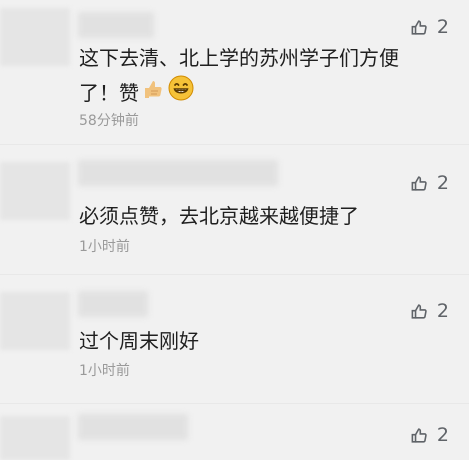 This screenshot has width=469, height=460. What do you see at coordinates (254, 76) in the screenshot?
I see `comment-text: 这下去清、北上学的苏州学子们方便 了！赞` at bounding box center [254, 76].